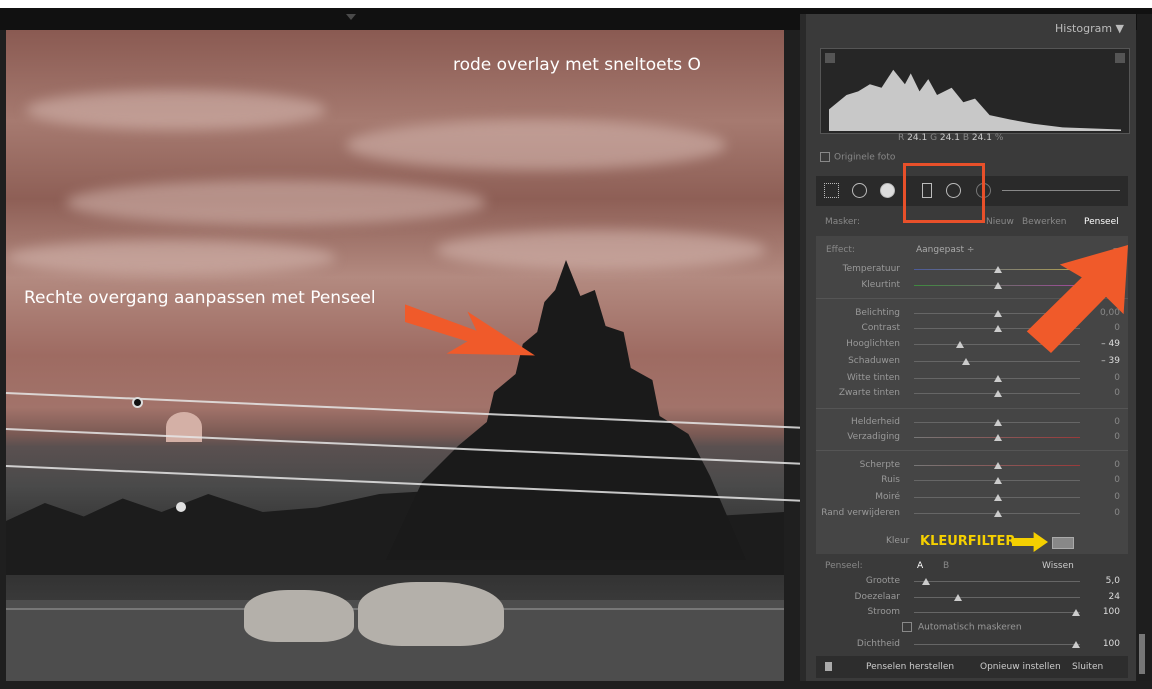 This screenshot has width=1152, height=689. I want to click on reset-brushes-button: Penselen herstellen, so click(910, 667).